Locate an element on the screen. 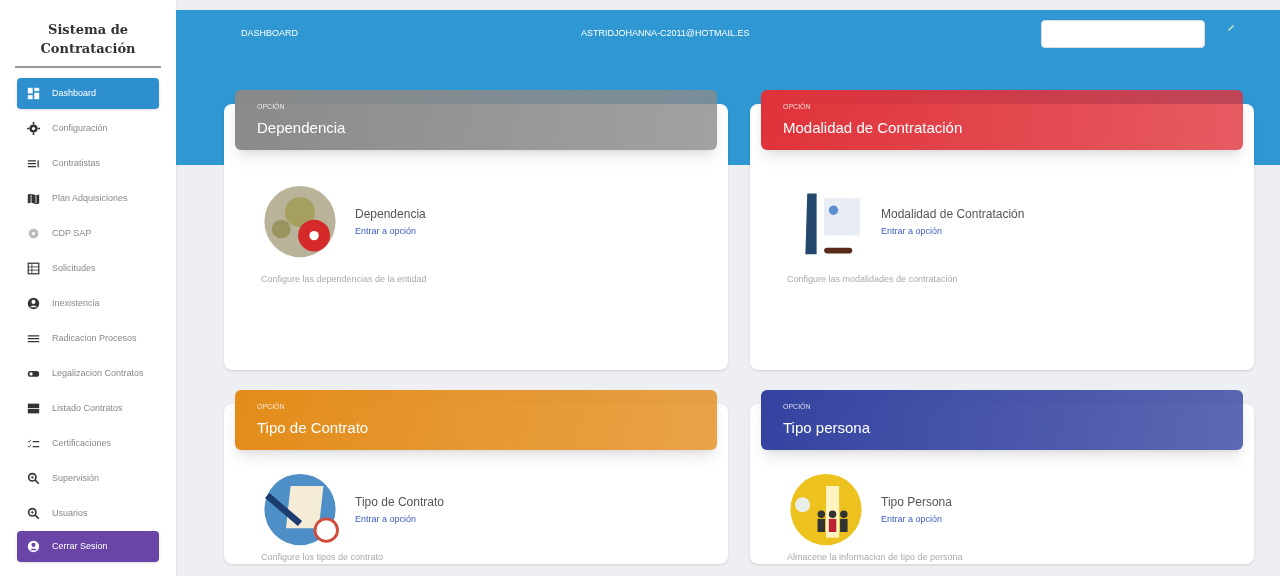 Image resolution: width=1280 pixels, height=576 pixels. sidebar-item: Usuarios is located at coordinates (88, 513).